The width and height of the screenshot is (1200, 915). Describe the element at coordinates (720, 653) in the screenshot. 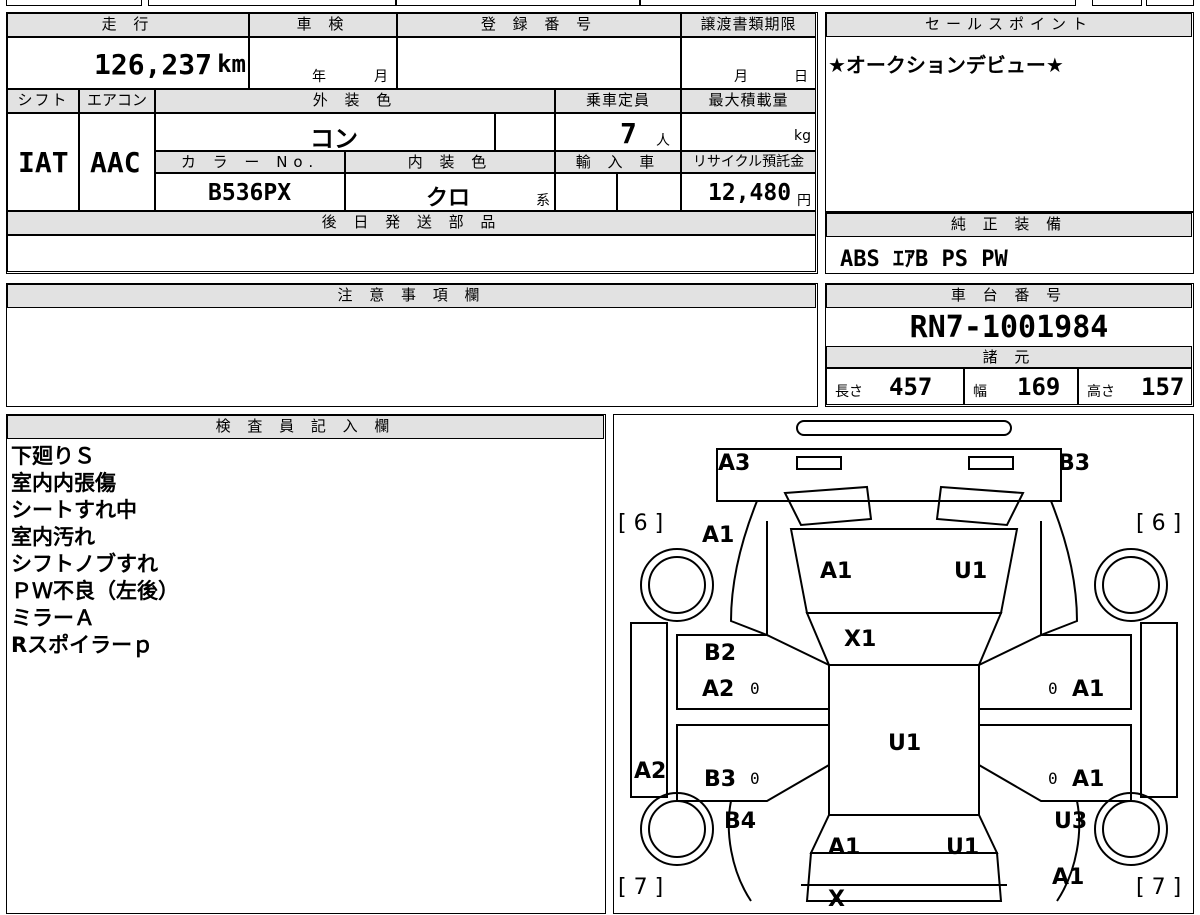

I see `mark-left-front-door-1: B2` at that location.